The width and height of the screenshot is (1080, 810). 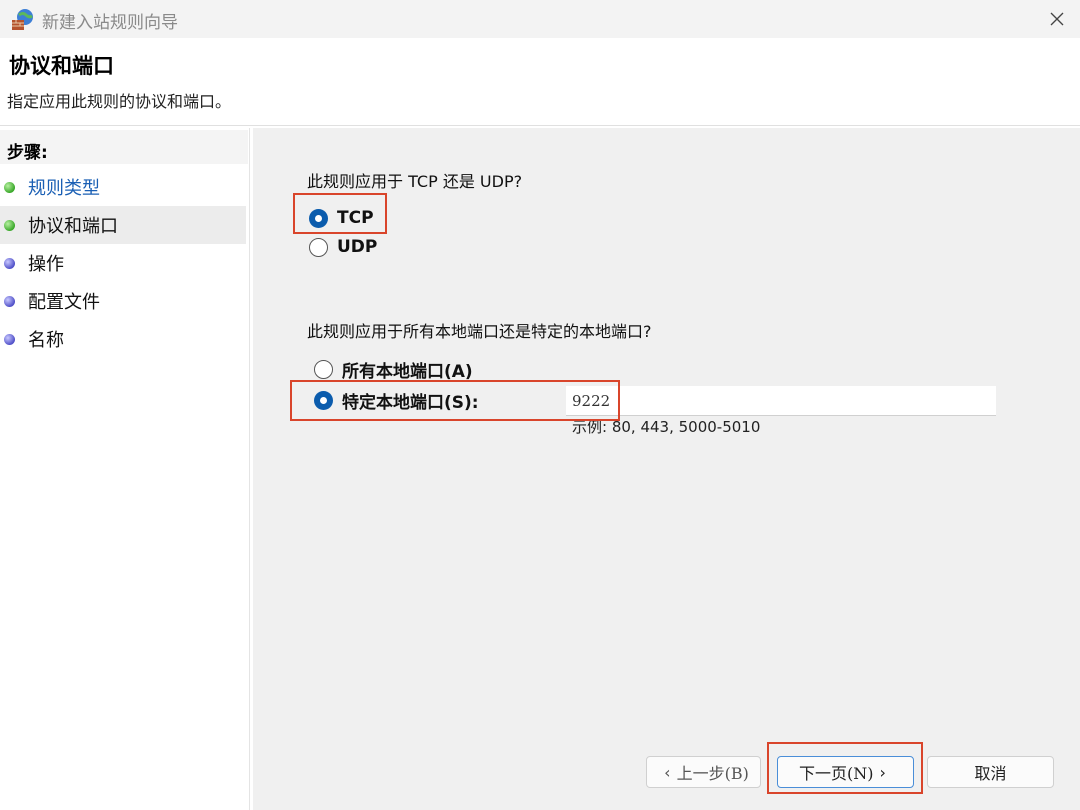 What do you see at coordinates (64, 302) in the screenshot?
I see `step-label: 配置文件` at bounding box center [64, 302].